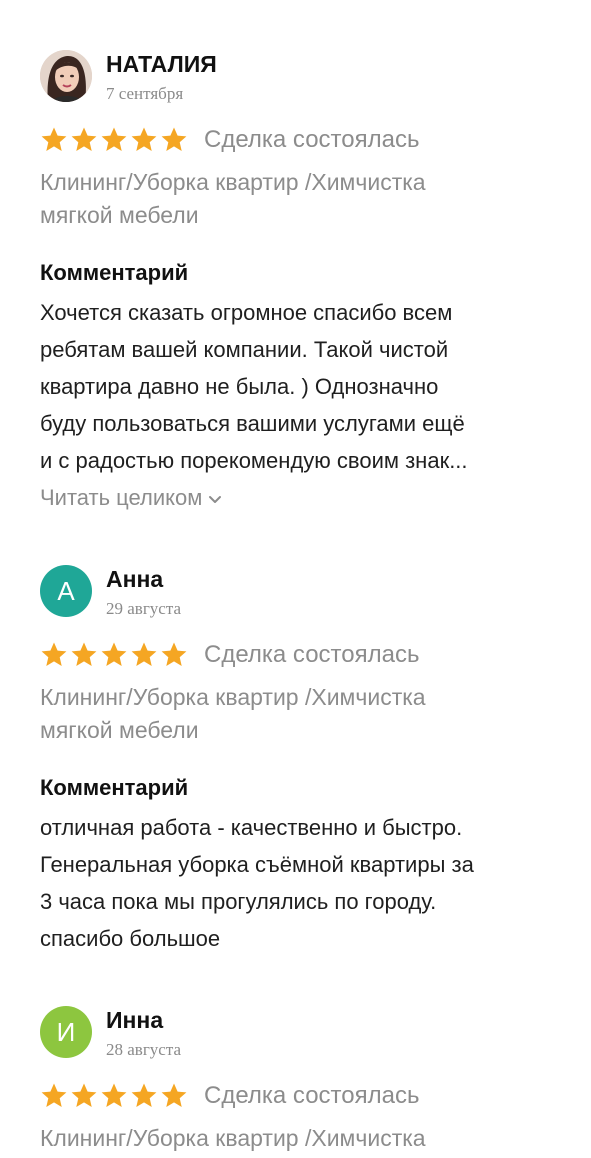 This screenshot has width=591, height=1158. What do you see at coordinates (257, 864) in the screenshot?
I see `comment-line: Генеральная уборка съёмной квартиры за` at bounding box center [257, 864].